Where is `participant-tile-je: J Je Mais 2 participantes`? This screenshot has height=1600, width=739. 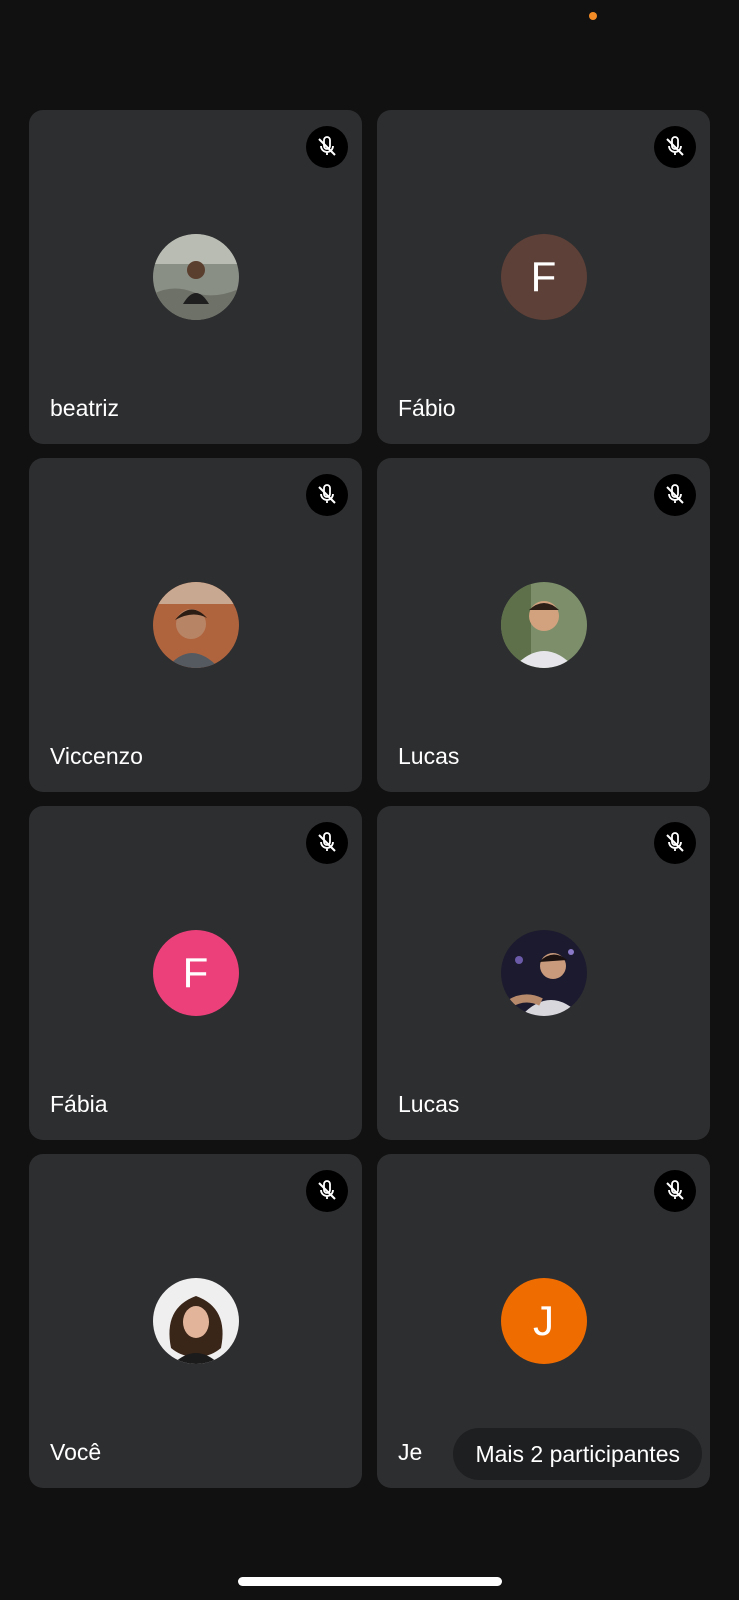 participant-tile-je: J Je Mais 2 participantes is located at coordinates (543, 1321).